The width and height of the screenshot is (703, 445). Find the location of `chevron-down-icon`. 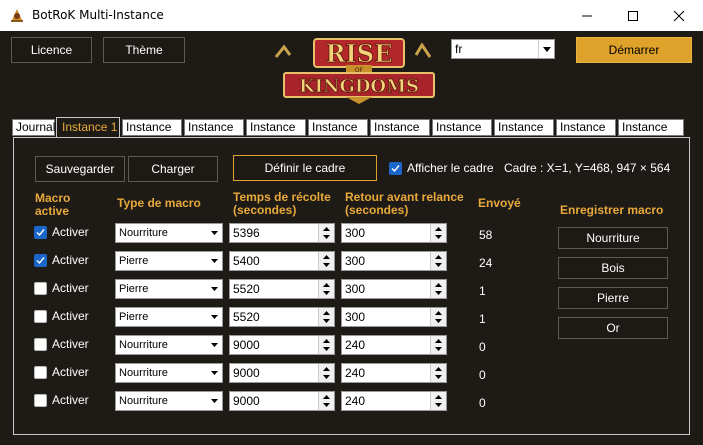

chevron-down-icon is located at coordinates (214, 345).